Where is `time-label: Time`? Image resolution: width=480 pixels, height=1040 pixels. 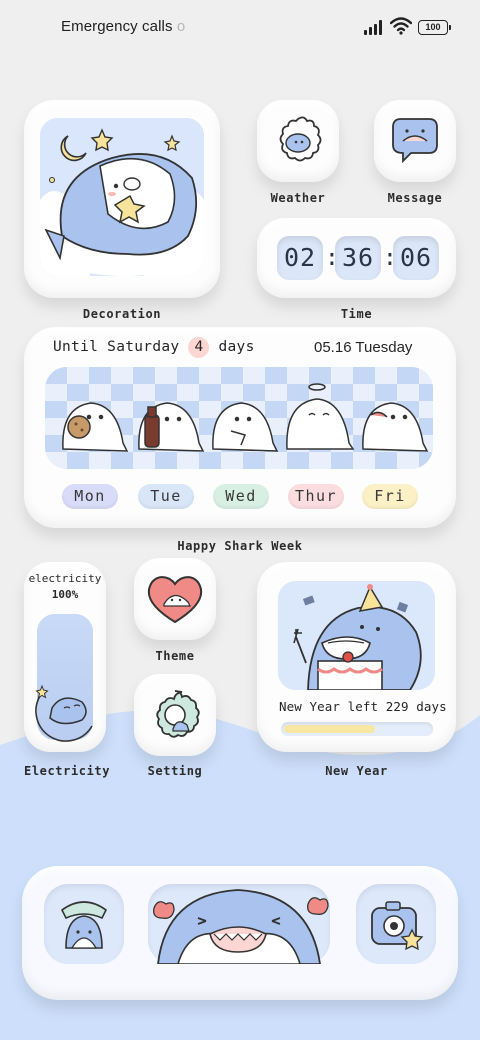 time-label: Time is located at coordinates (356, 314).